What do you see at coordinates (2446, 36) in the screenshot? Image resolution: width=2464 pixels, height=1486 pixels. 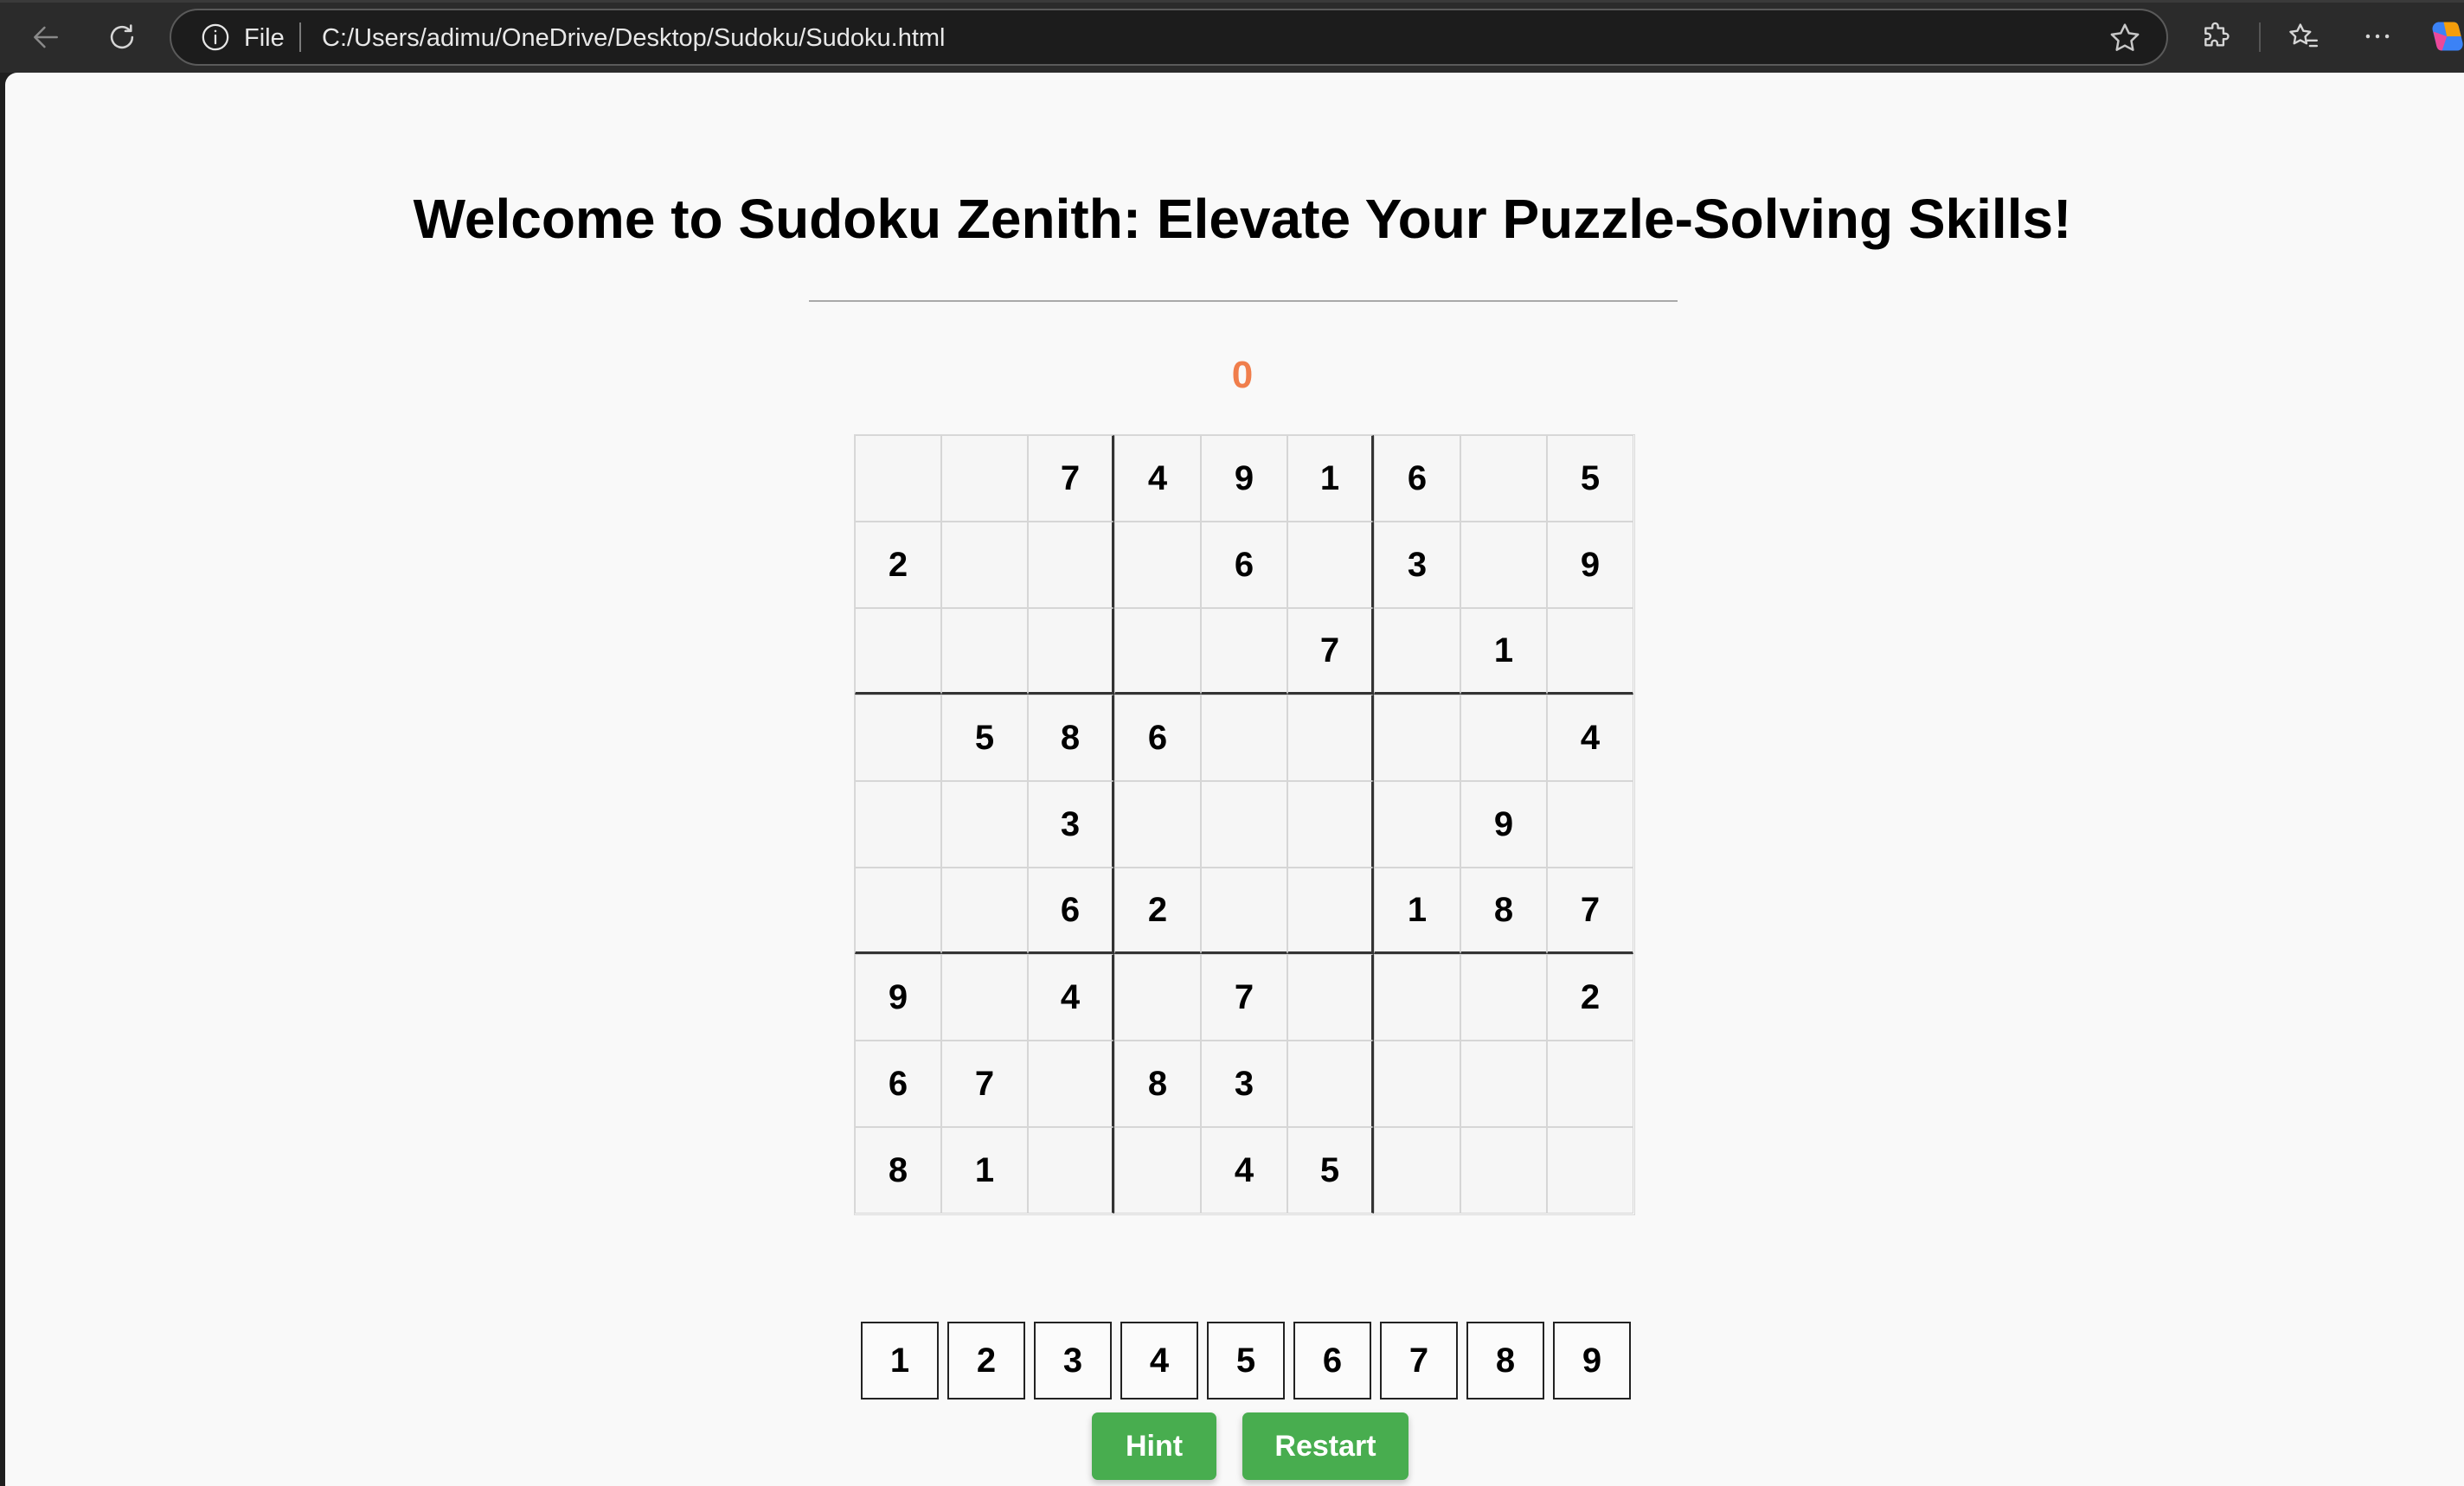 I see `copilot-icon` at bounding box center [2446, 36].